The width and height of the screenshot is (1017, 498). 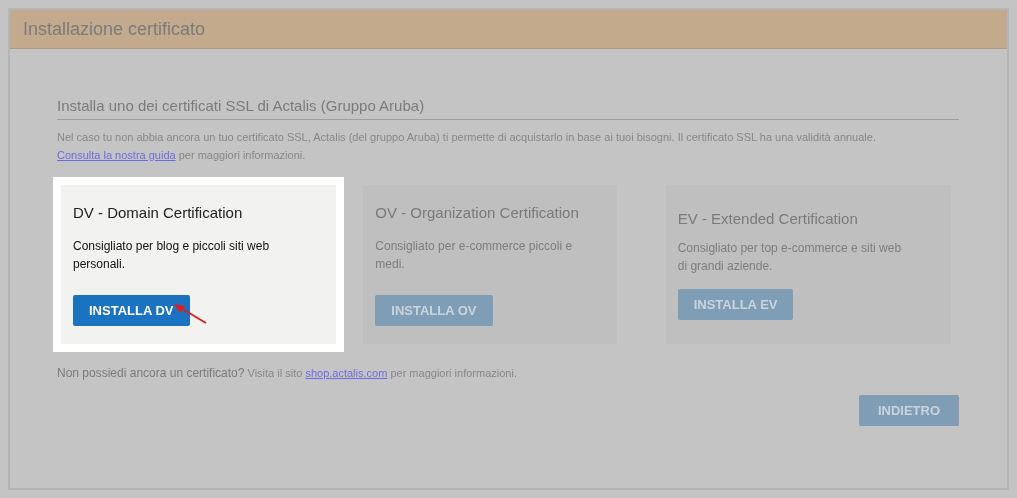 What do you see at coordinates (114, 29) in the screenshot?
I see `window-title: Installazione certificato` at bounding box center [114, 29].